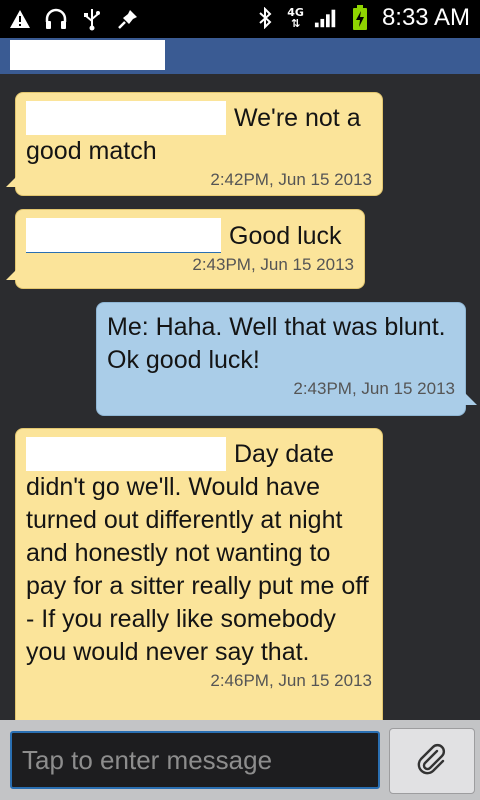 This screenshot has width=480, height=800. I want to click on message-text: Good luck, so click(190, 235).